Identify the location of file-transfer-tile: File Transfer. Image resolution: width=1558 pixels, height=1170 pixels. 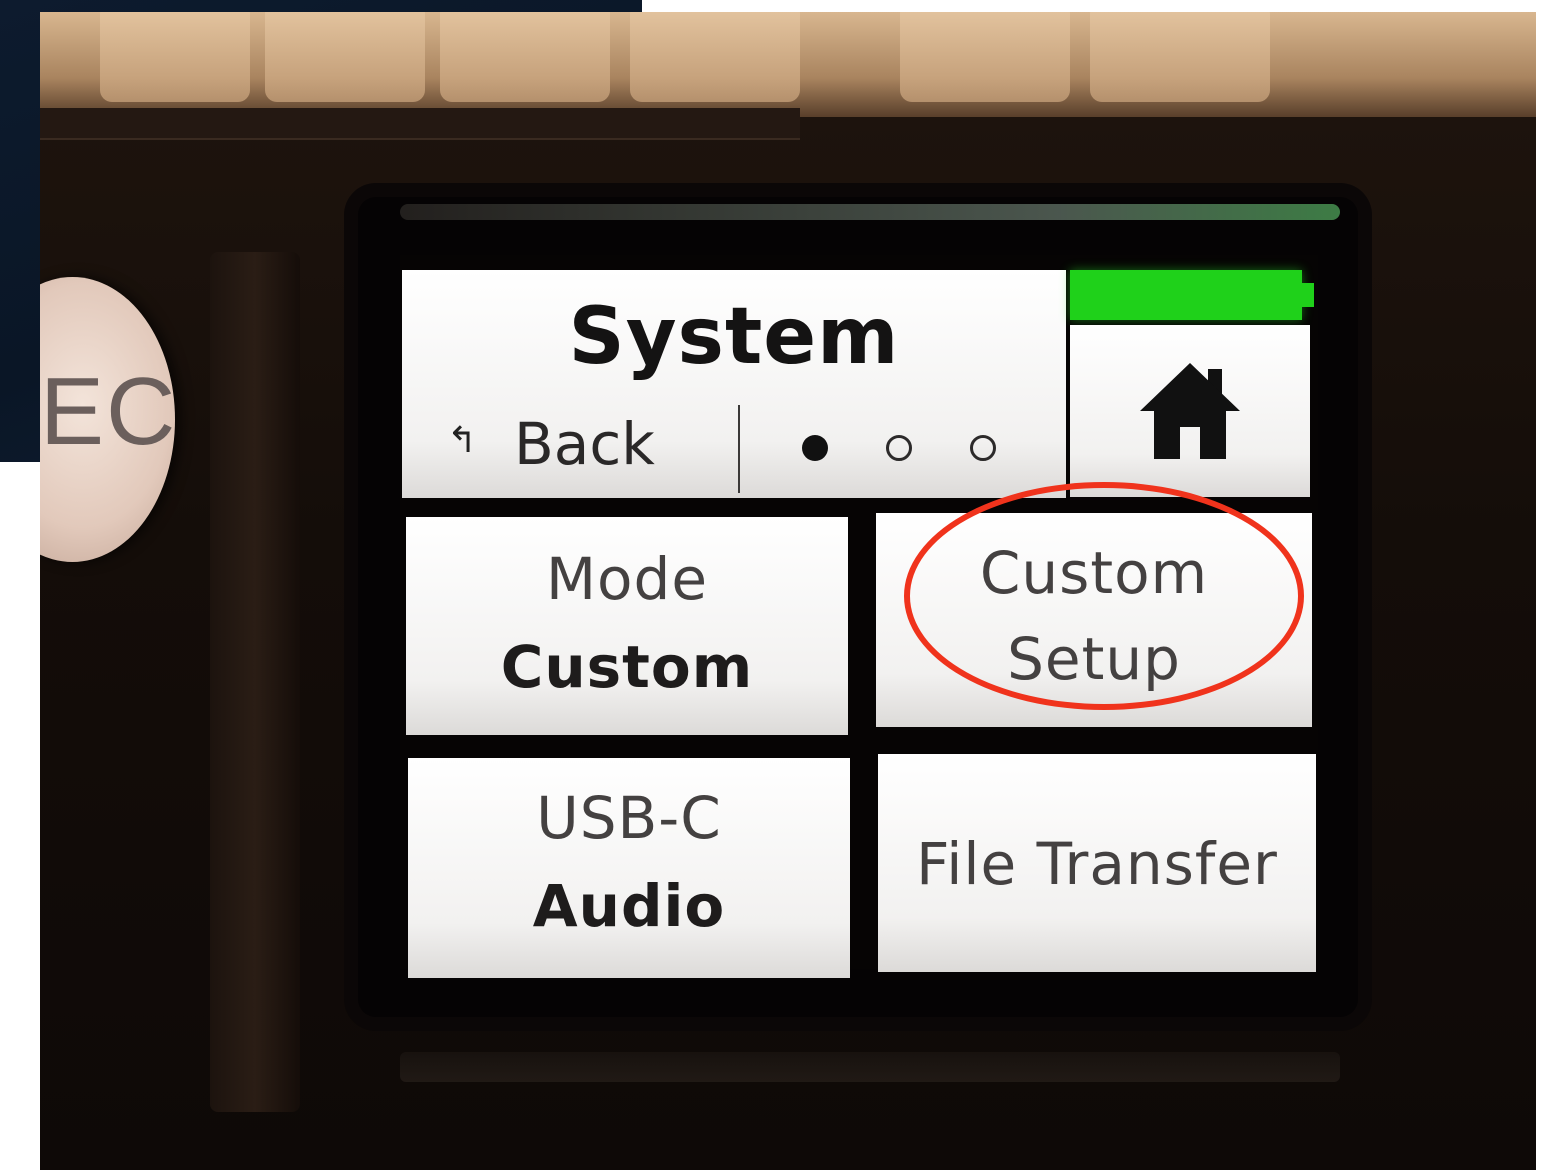
(1097, 863).